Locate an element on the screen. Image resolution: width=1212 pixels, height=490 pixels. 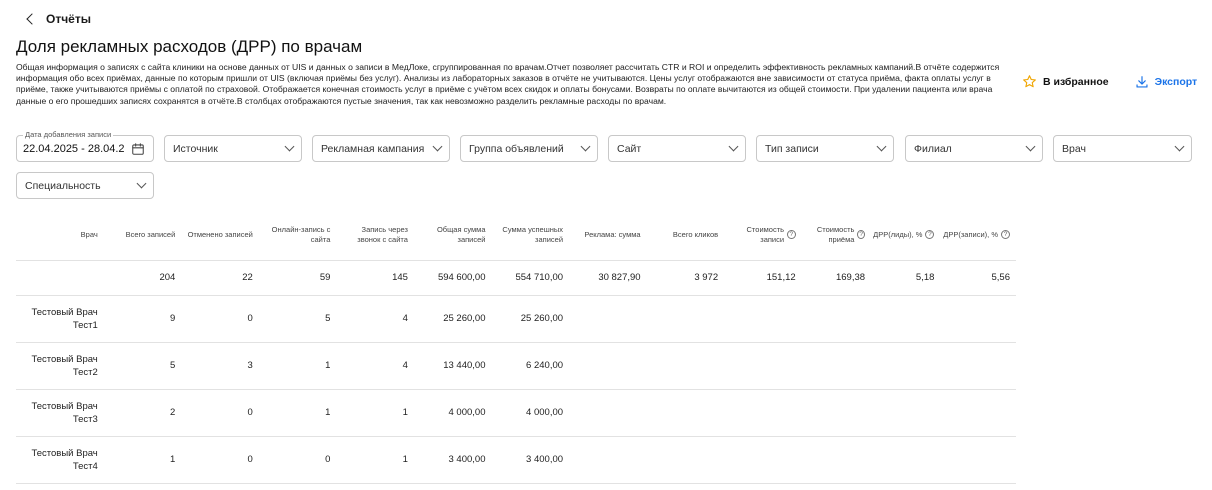
date-range-value: 22.04.2025 - 28.04.2 is located at coordinates (74, 148).